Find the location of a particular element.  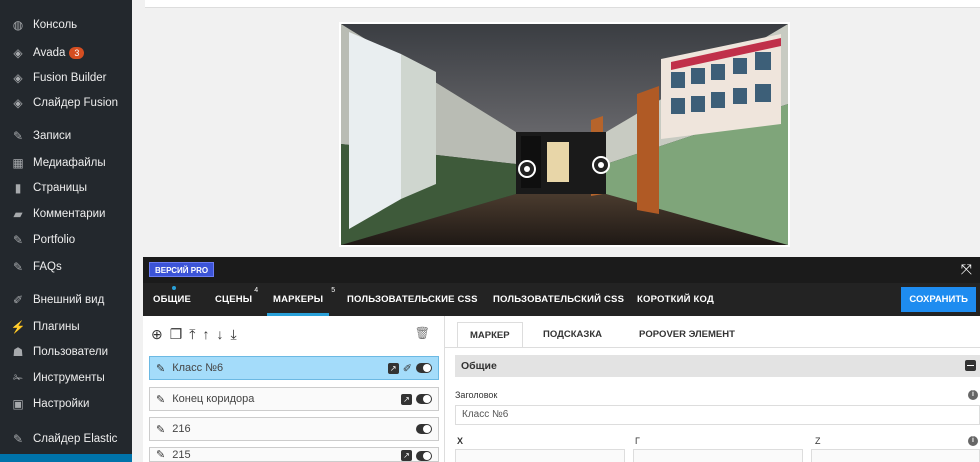

sidebar-item: ▰ Комментарии is located at coordinates (66, 214).